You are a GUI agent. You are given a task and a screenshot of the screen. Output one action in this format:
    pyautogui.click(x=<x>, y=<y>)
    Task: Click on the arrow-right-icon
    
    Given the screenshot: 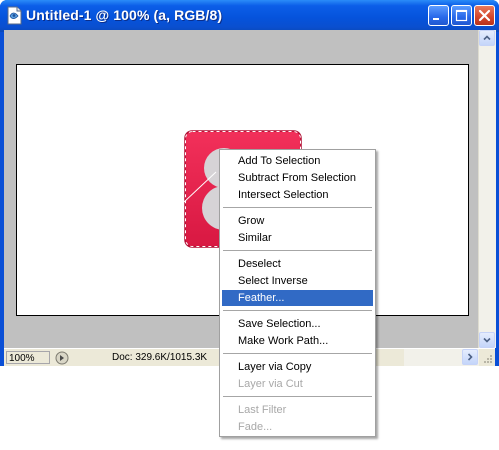 What is the action you would take?
    pyautogui.click(x=470, y=357)
    